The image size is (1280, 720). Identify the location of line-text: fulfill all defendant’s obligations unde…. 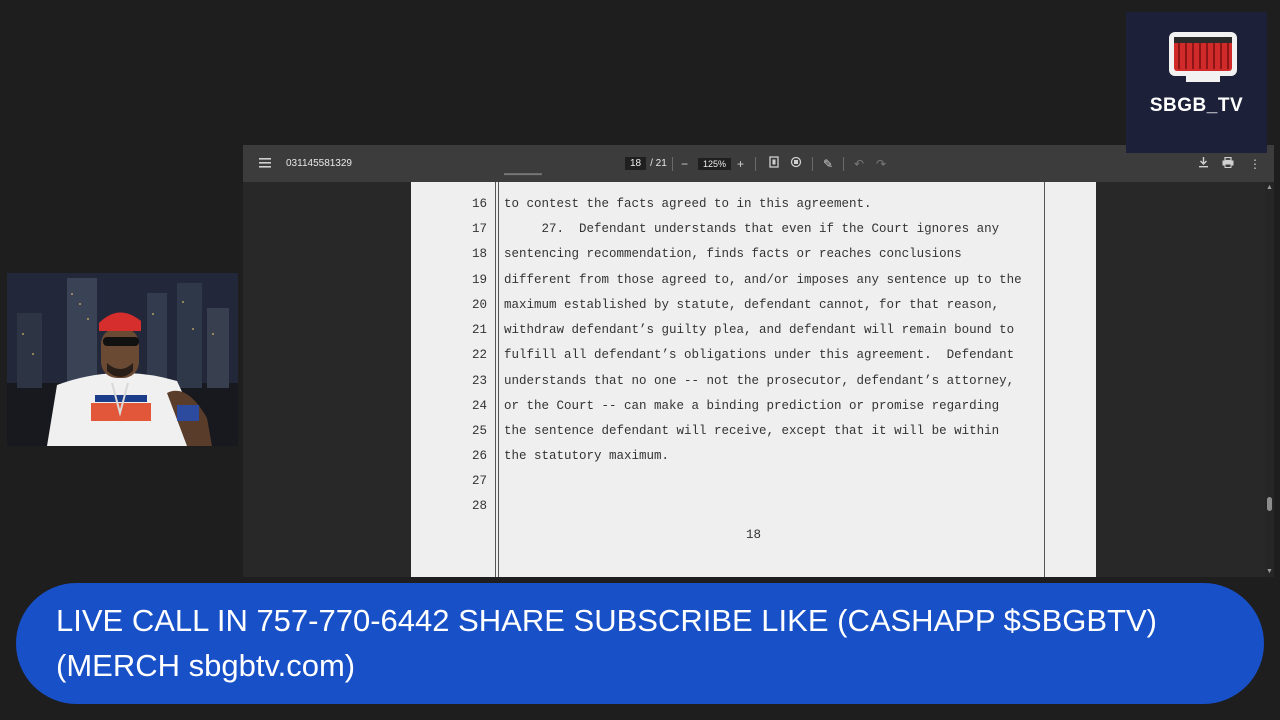
(759, 355).